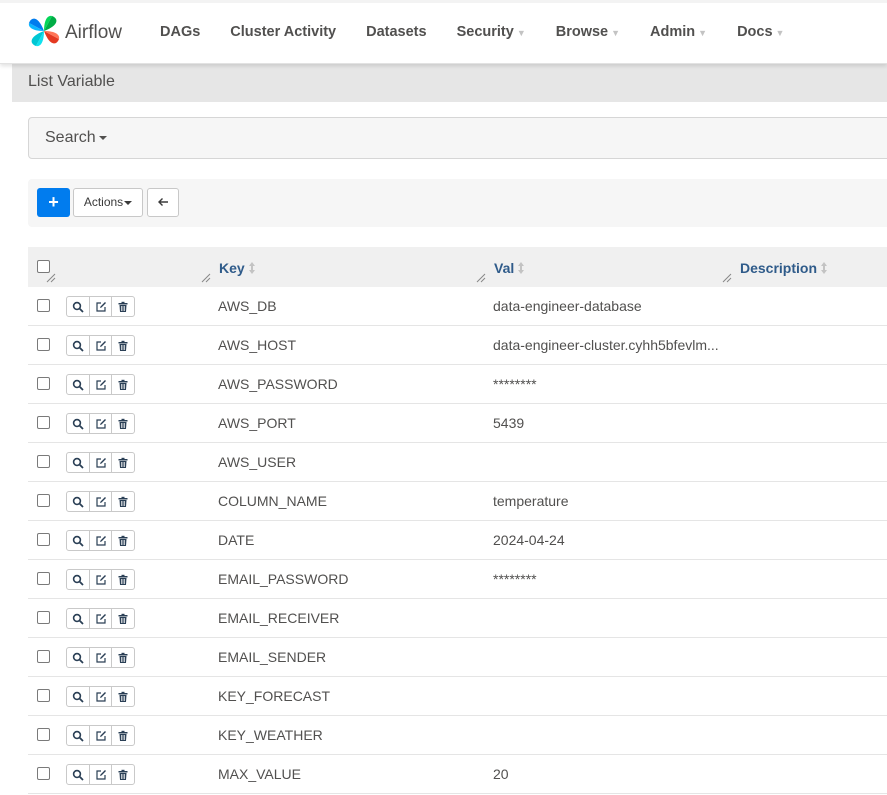 This screenshot has width=887, height=795. I want to click on nav-item-dags: DAGs, so click(180, 32).